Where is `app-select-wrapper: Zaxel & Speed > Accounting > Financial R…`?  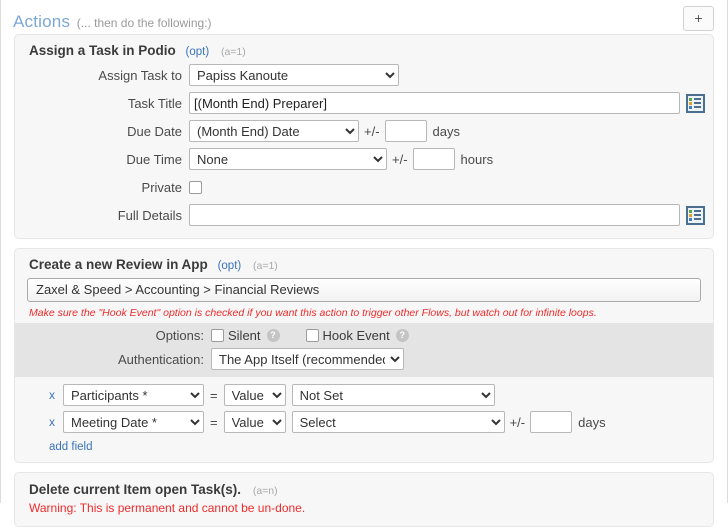 app-select-wrapper: Zaxel & Speed > Accounting > Financial R… is located at coordinates (364, 290).